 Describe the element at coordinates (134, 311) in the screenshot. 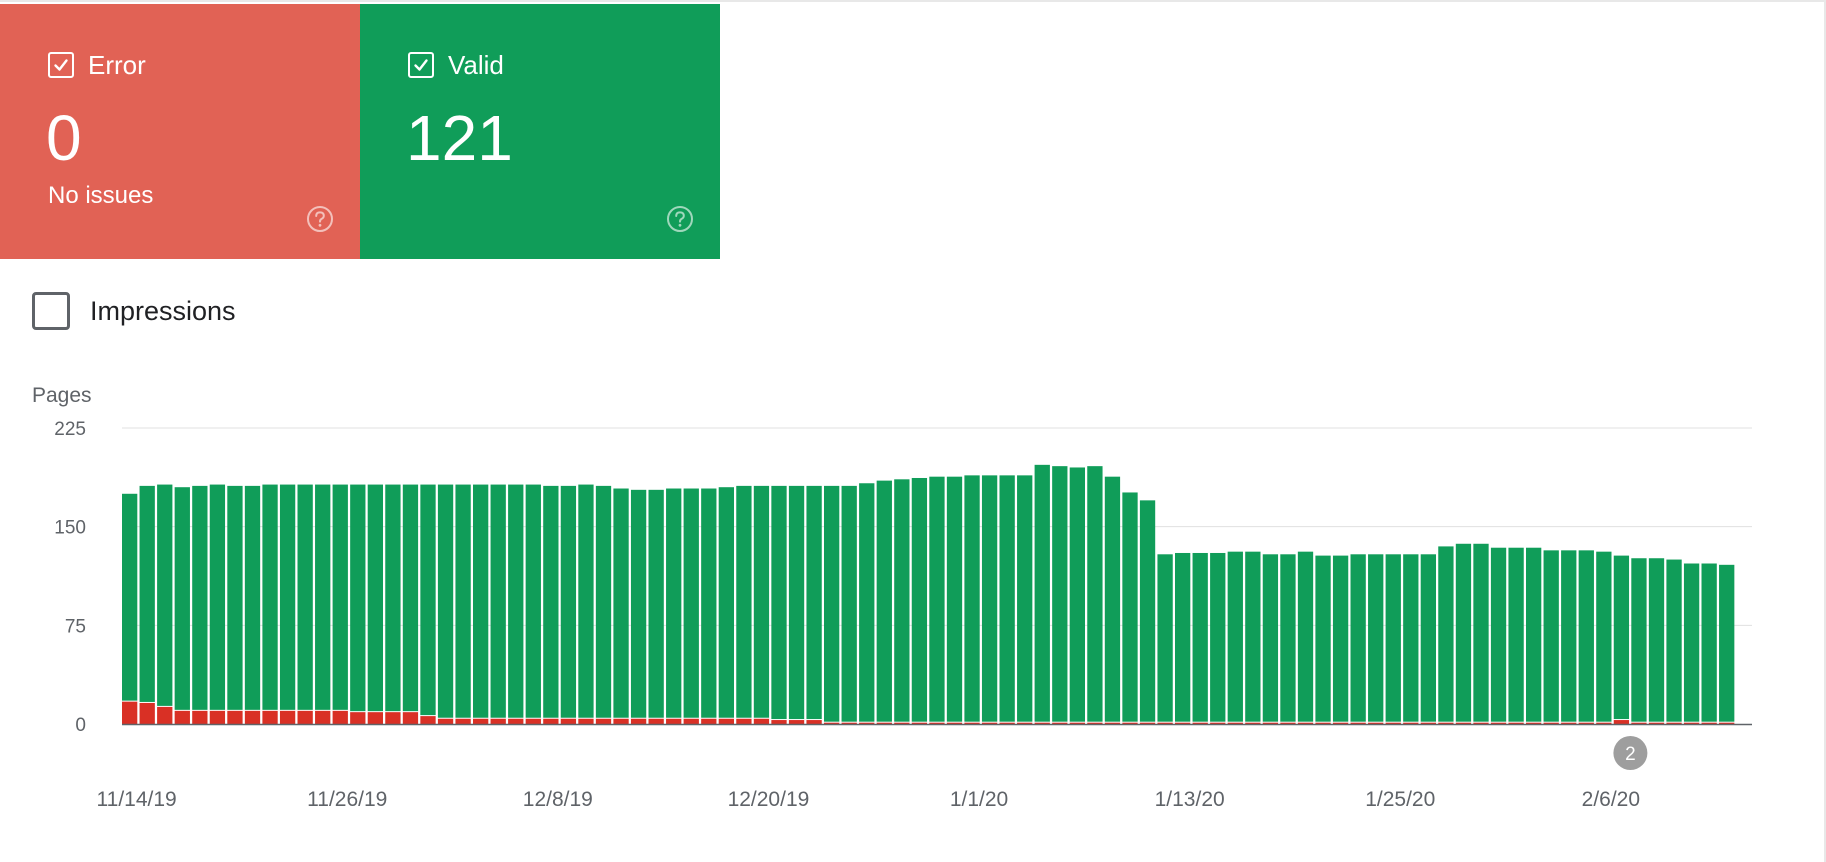

I see `impressions-toggle: Impressions` at that location.